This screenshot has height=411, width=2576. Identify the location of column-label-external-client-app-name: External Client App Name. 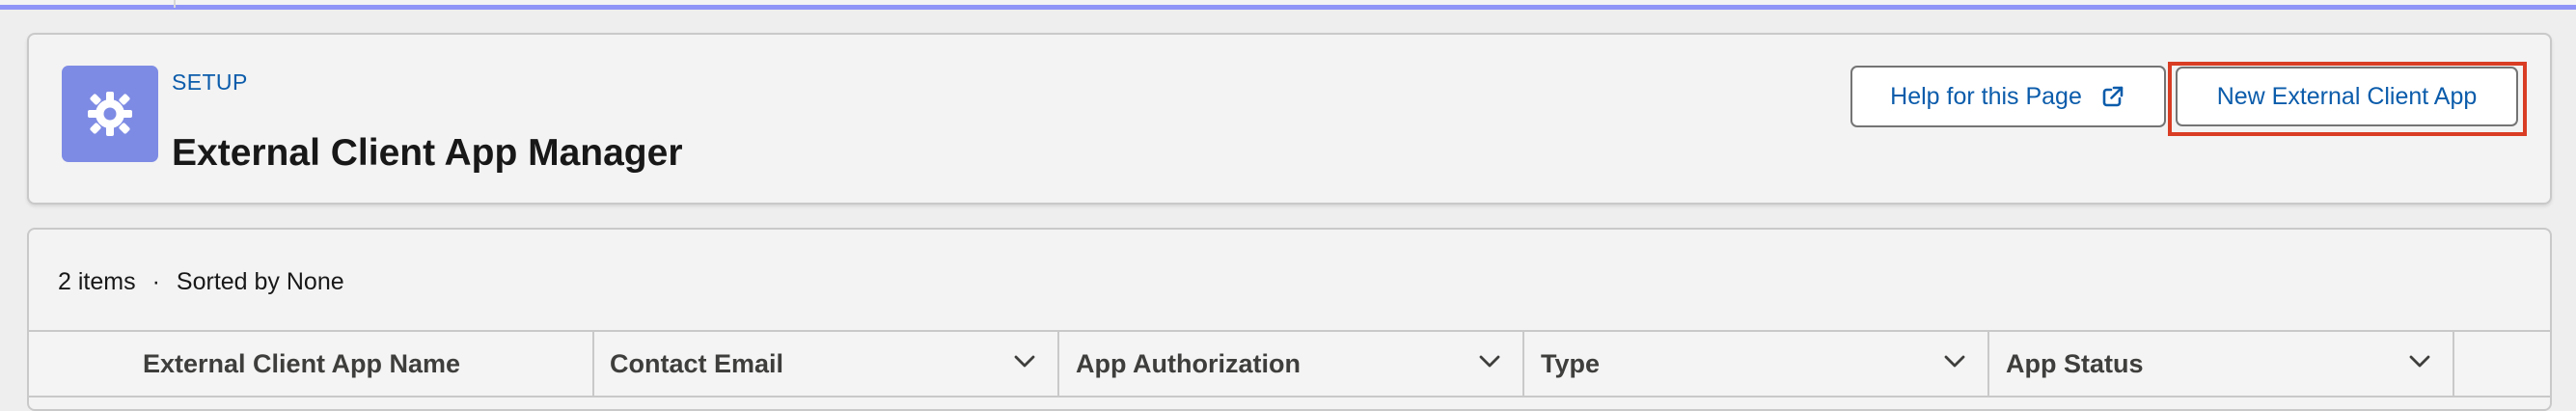
(302, 363).